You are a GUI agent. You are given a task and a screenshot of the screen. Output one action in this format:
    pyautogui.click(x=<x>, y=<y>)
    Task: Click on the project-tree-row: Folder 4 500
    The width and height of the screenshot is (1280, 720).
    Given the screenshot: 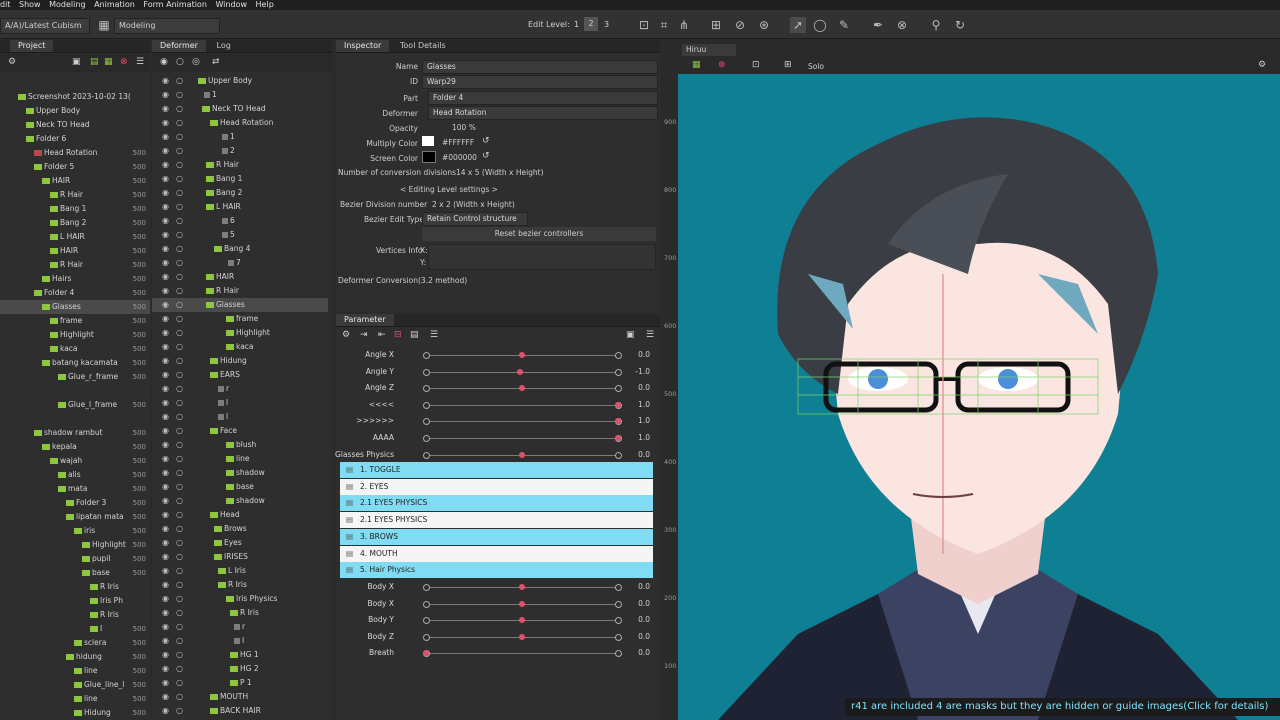 What is the action you would take?
    pyautogui.click(x=75, y=293)
    